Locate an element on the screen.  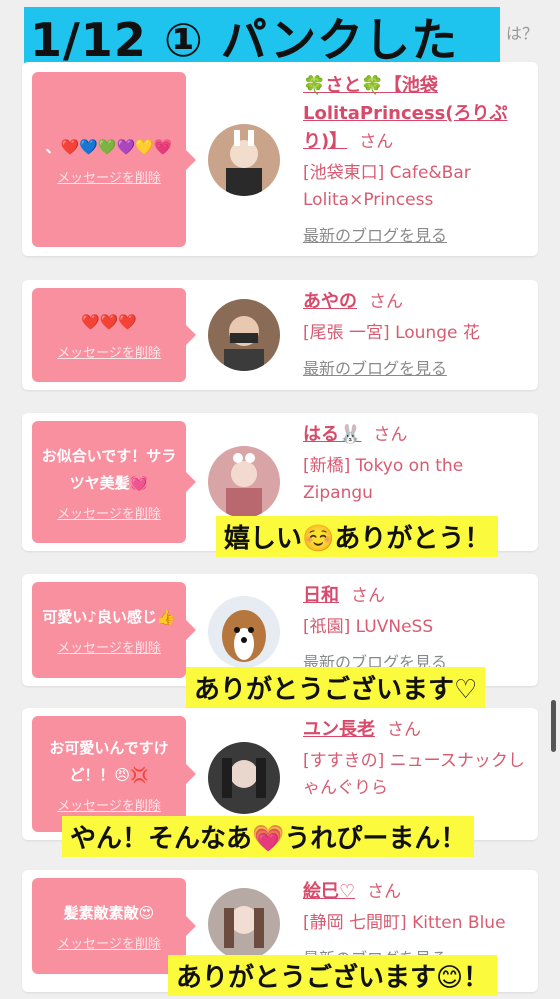
user-name-link: 日和 is located at coordinates (321, 595).